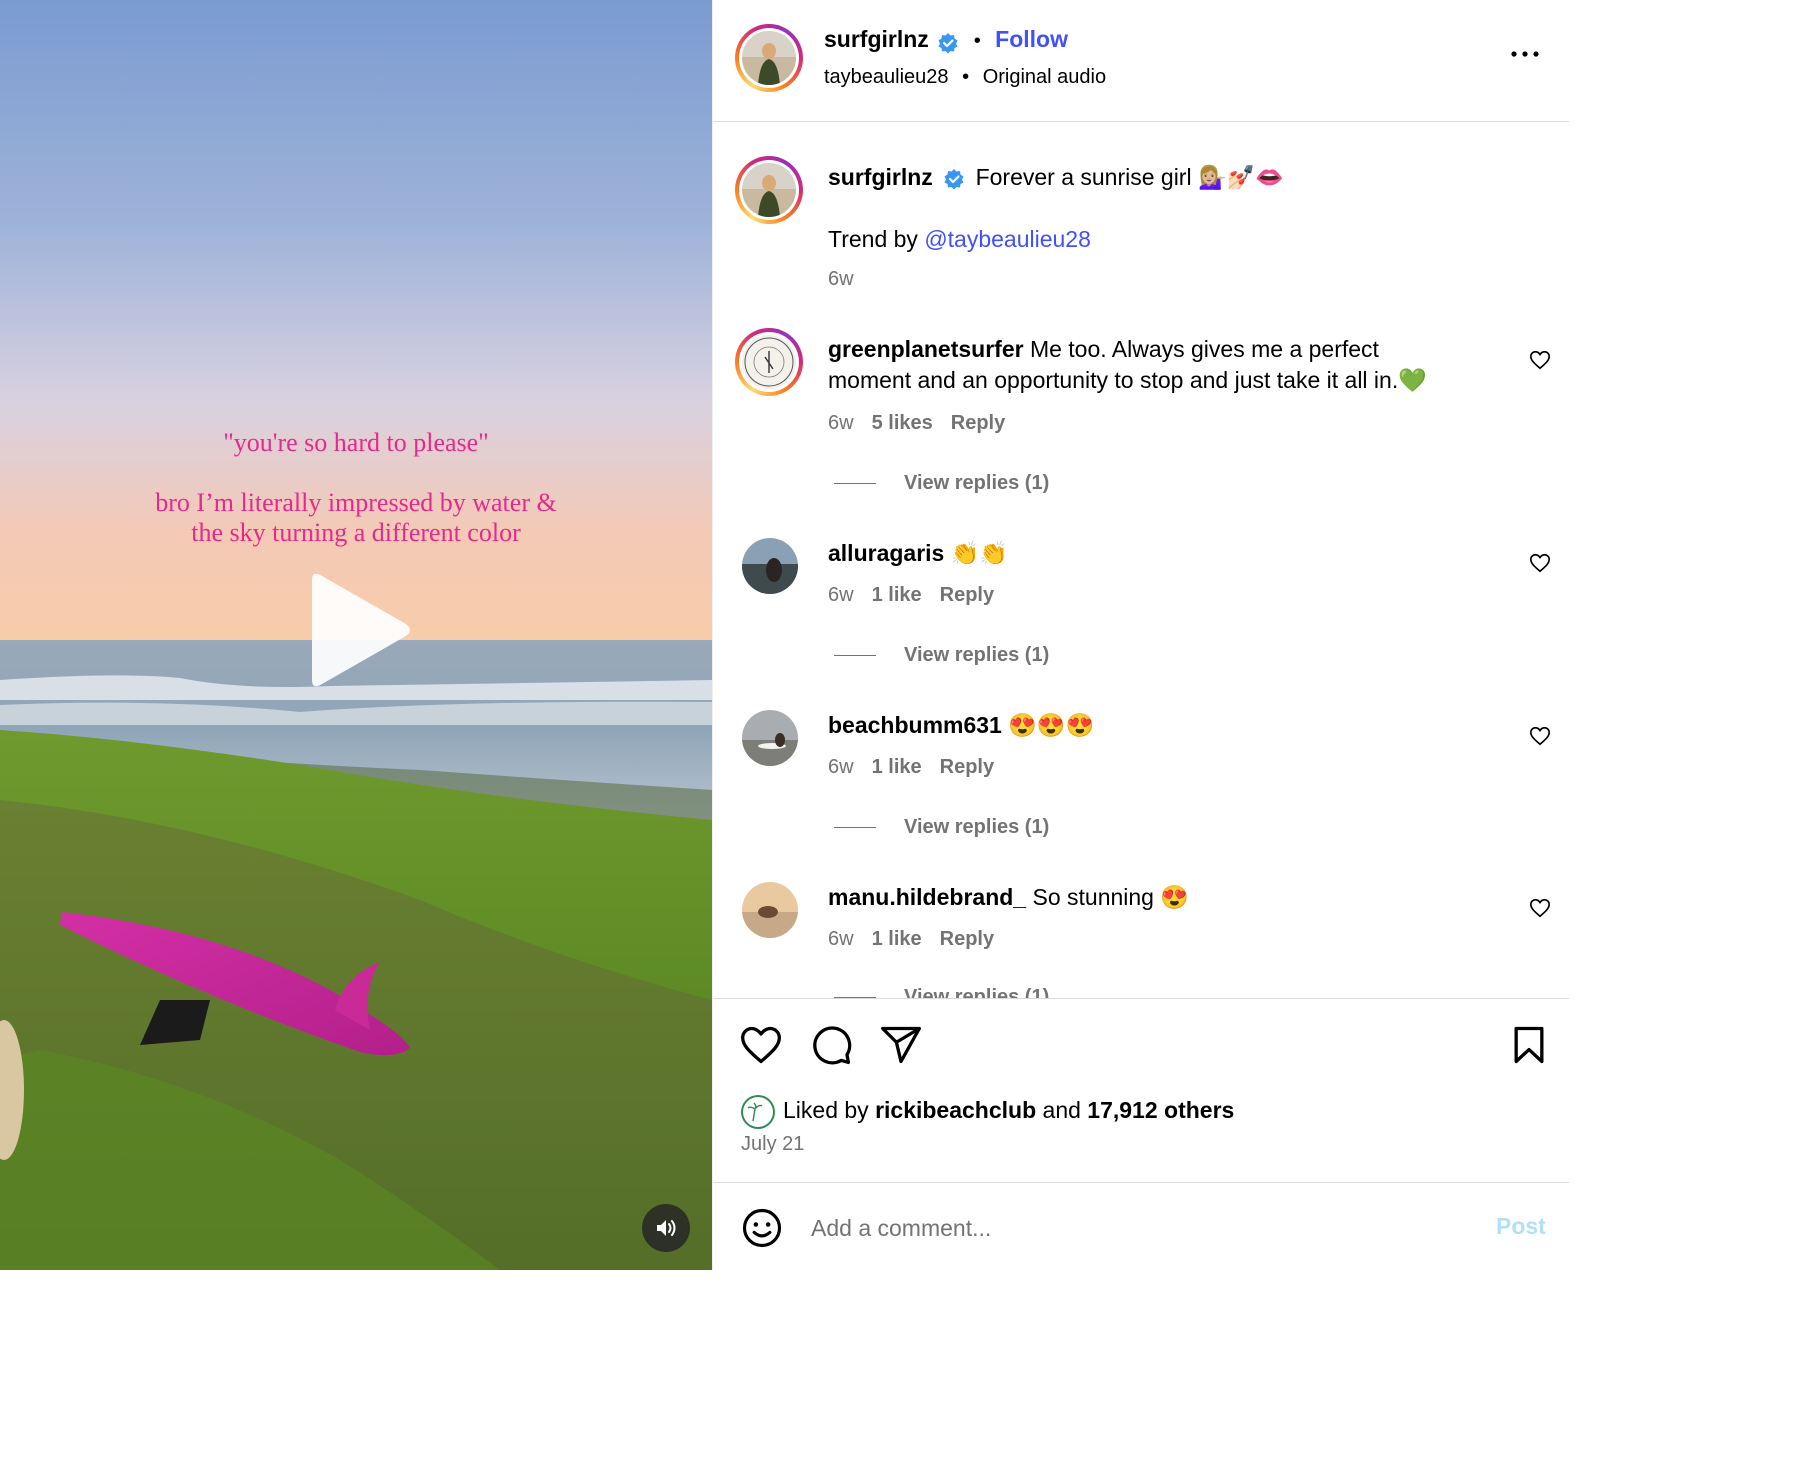  I want to click on logo-avatar, so click(769, 362).